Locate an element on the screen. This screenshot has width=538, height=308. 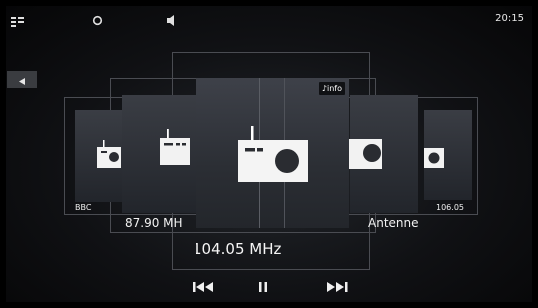
status-bar: 20:15 is located at coordinates (269, 19).